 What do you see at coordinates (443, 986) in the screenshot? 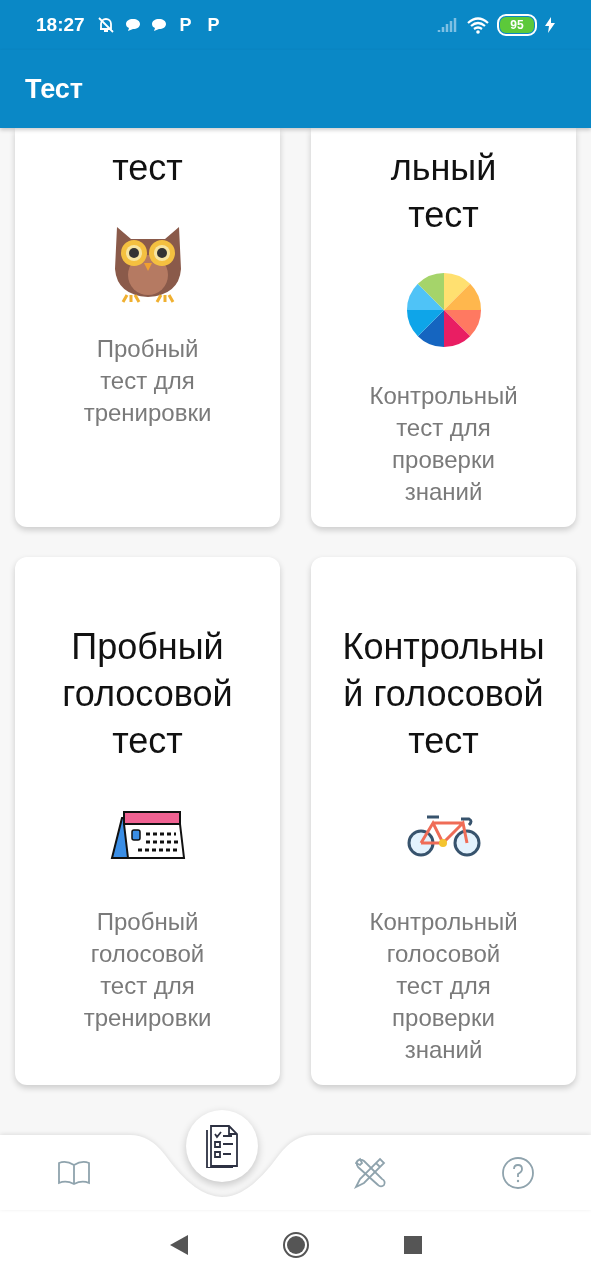
I see `card-description: Контрольный голосовой тест для проверки знаний` at bounding box center [443, 986].